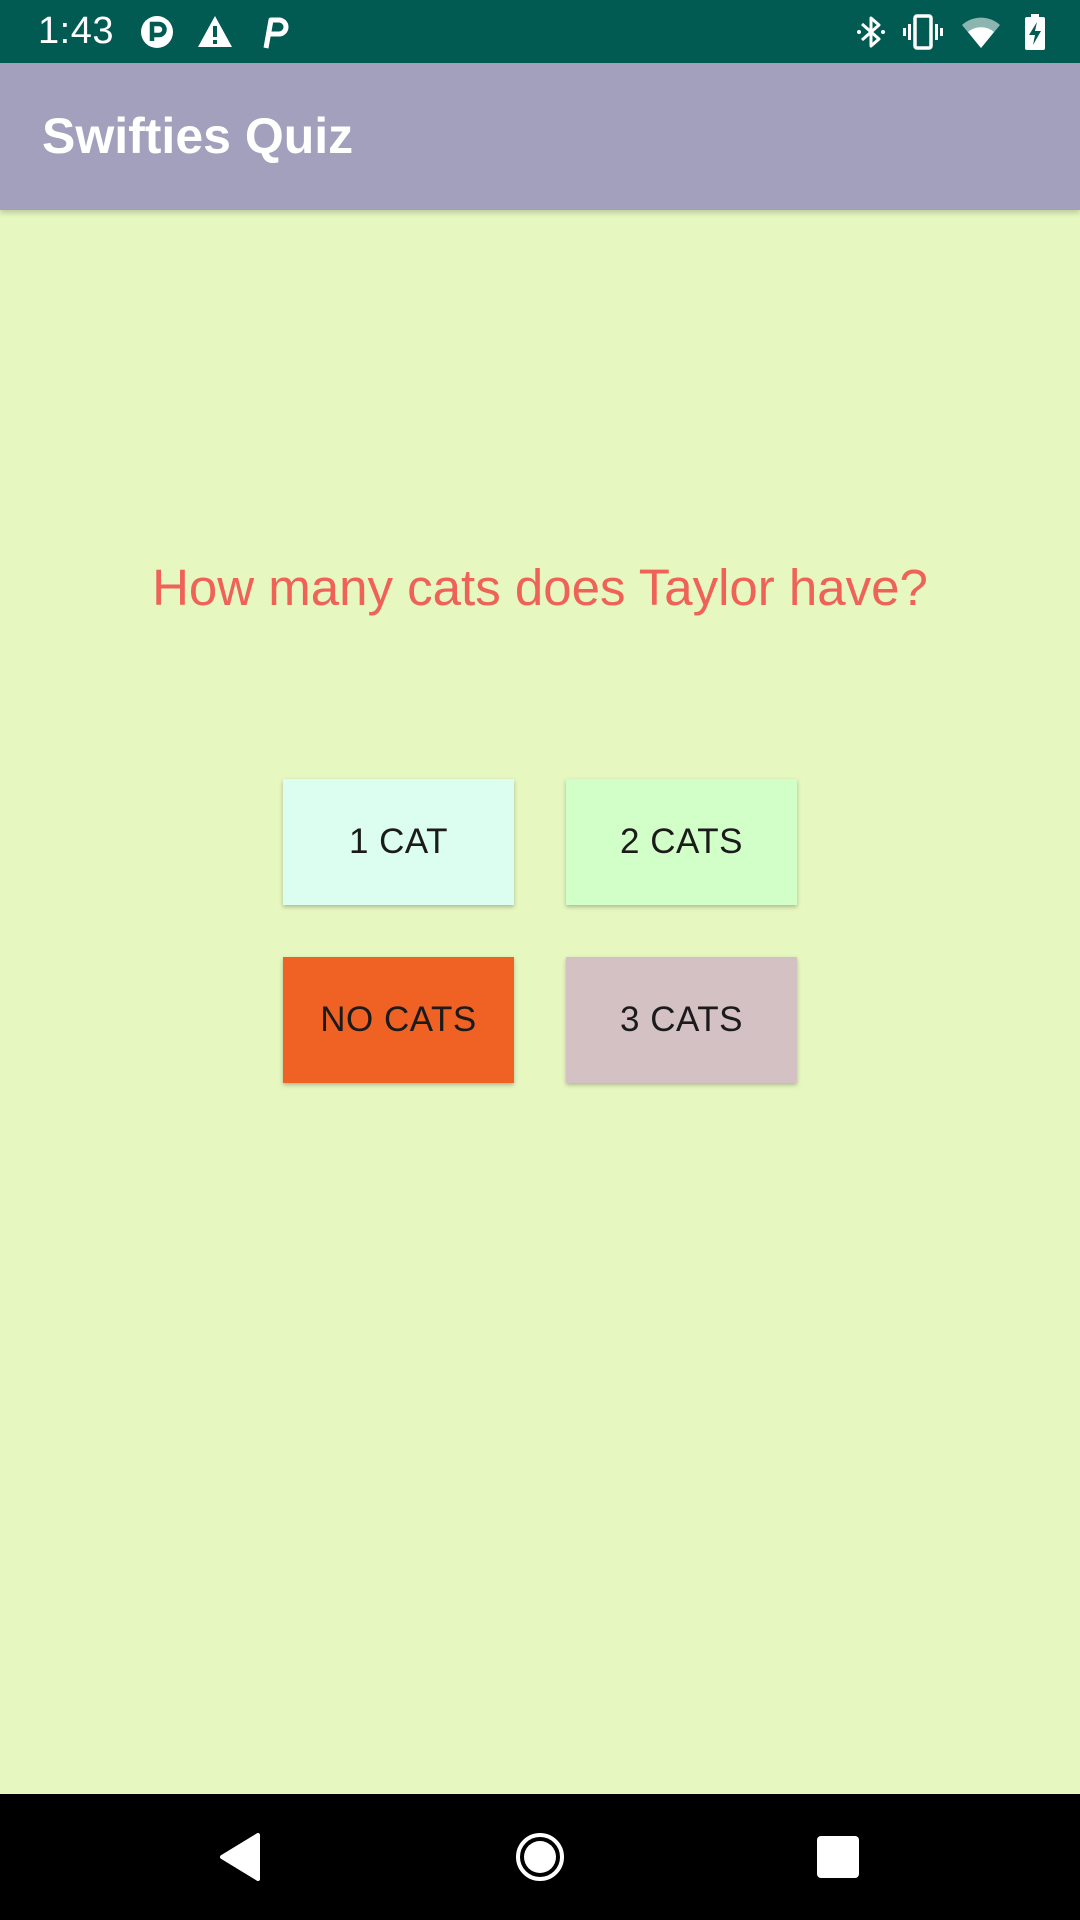  What do you see at coordinates (398, 842) in the screenshot?
I see `answer-button-1-cat: 1 CAT` at bounding box center [398, 842].